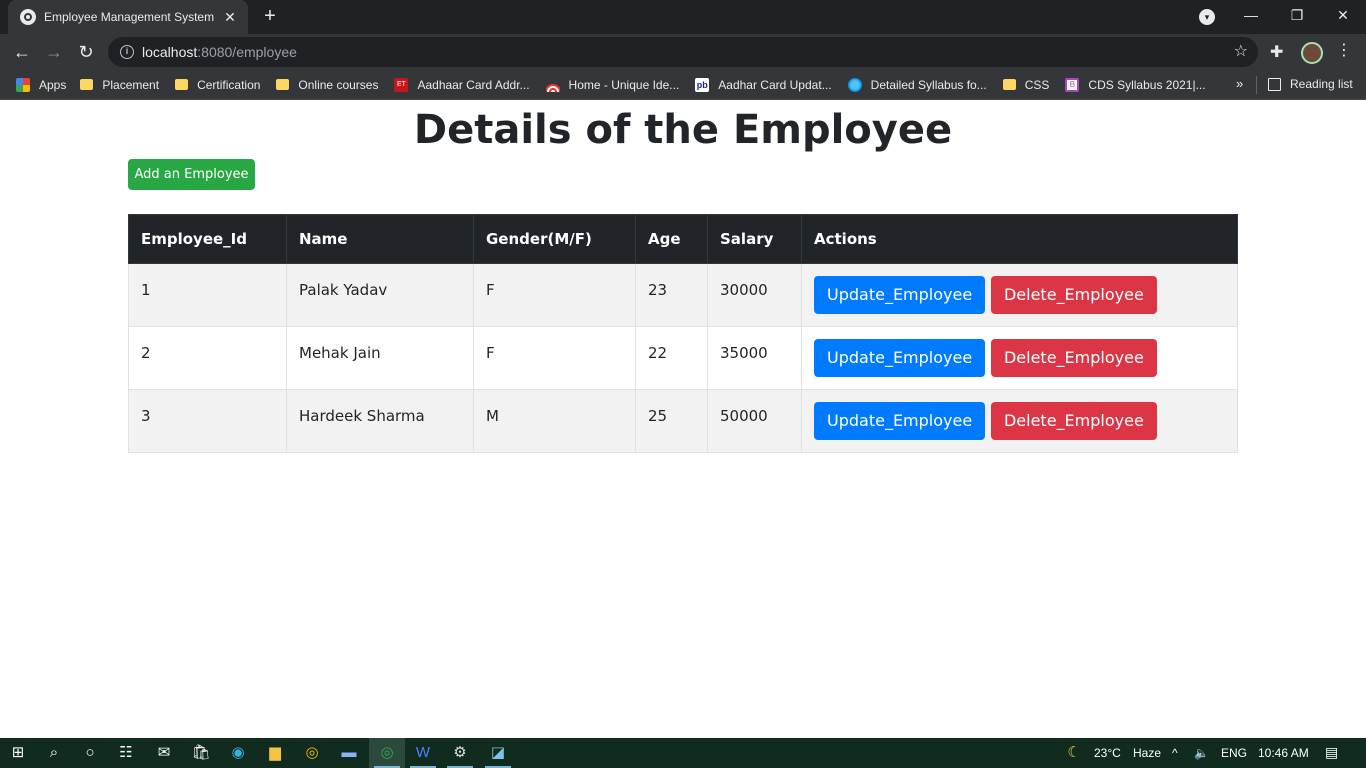 The width and height of the screenshot is (1366, 768). What do you see at coordinates (554, 239) in the screenshot?
I see `header-gender: Gender(M/F)` at bounding box center [554, 239].